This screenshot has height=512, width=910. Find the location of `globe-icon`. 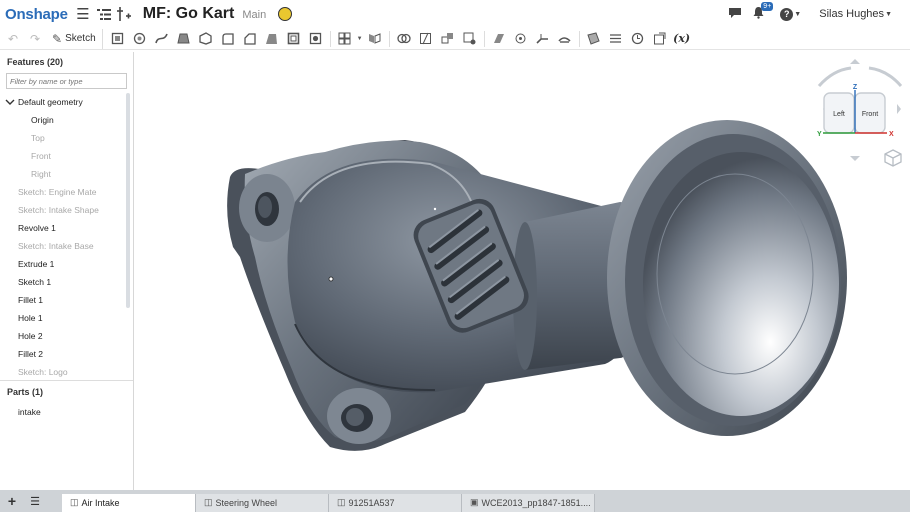

globe-icon is located at coordinates (285, 14).